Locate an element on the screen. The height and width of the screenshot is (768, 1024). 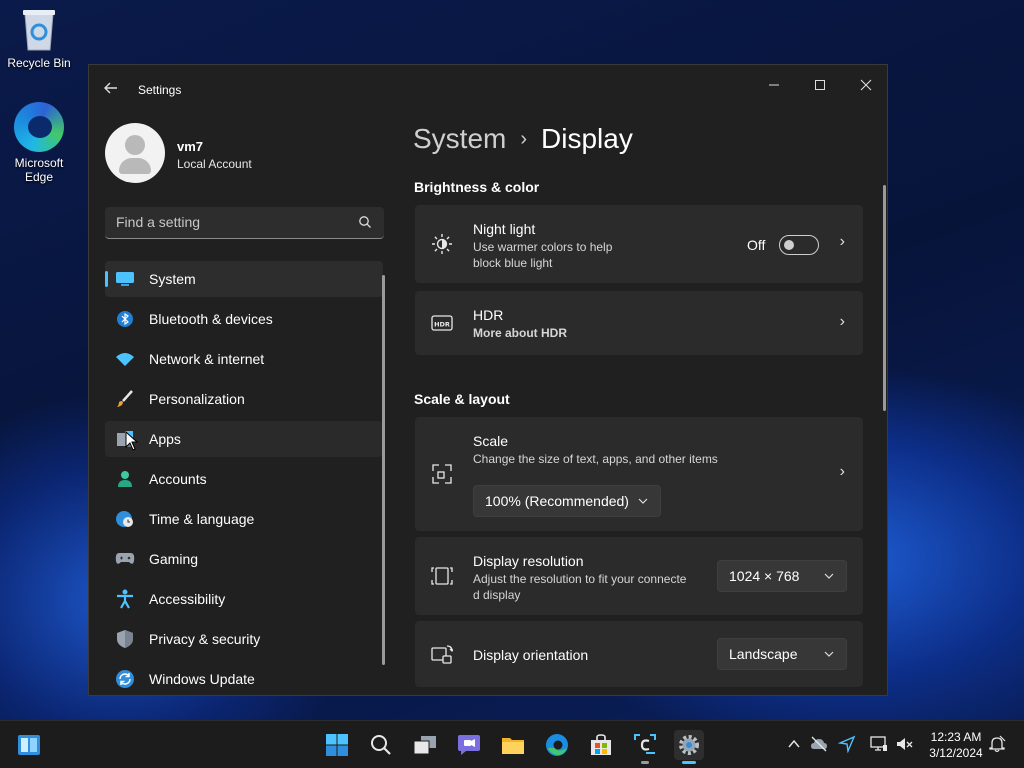
user-name: vm7 is located at coordinates (190, 146).